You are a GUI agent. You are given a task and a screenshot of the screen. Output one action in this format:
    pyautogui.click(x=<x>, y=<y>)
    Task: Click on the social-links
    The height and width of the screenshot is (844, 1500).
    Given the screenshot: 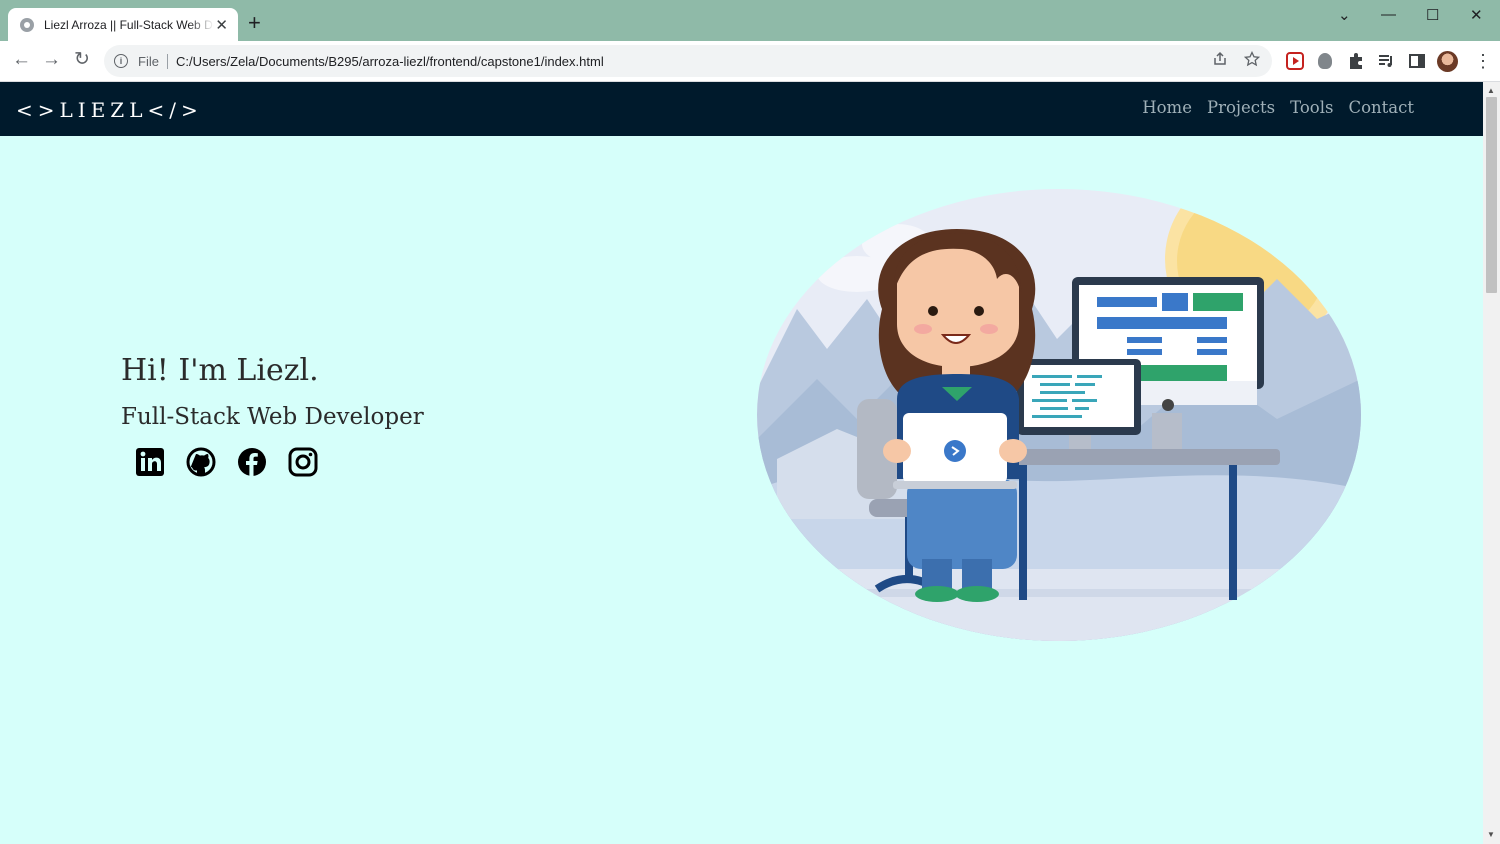 What is the action you would take?
    pyautogui.click(x=226, y=462)
    